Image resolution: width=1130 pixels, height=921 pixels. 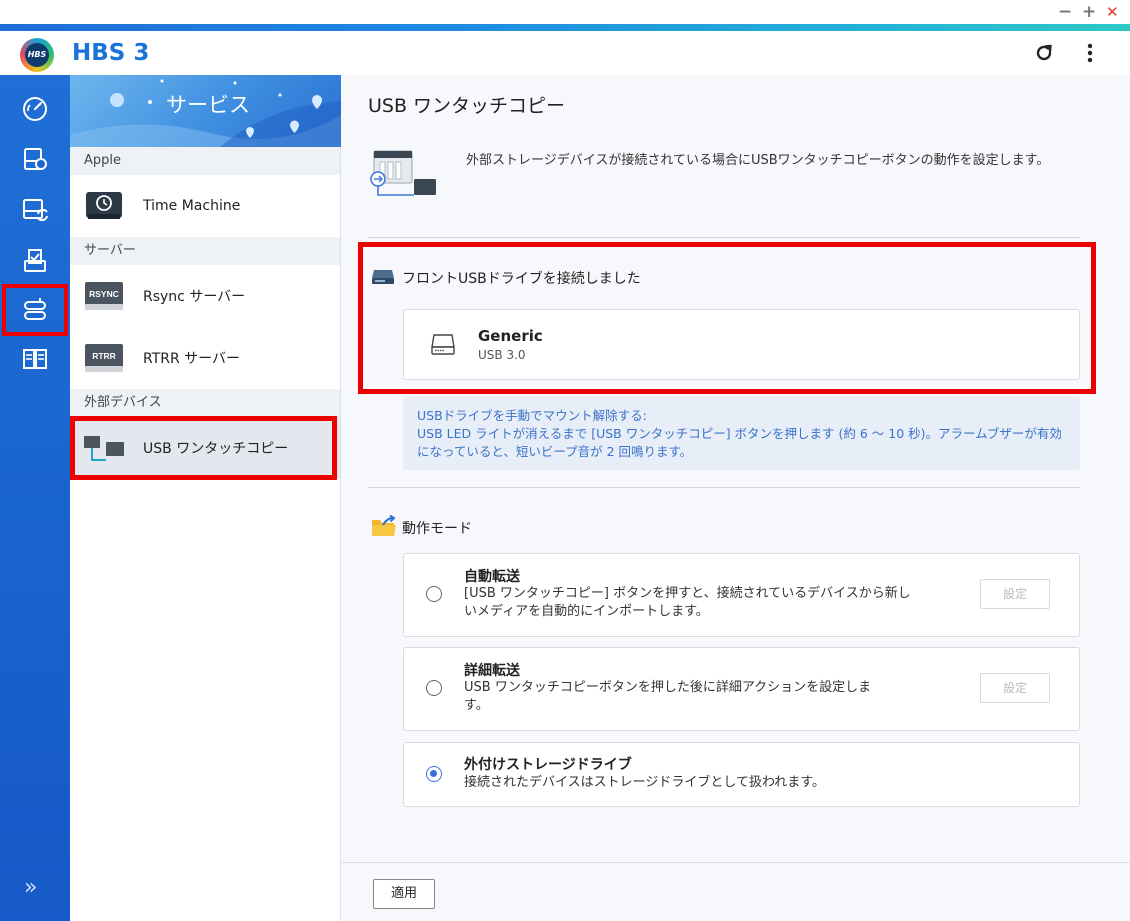 I want to click on window-controls: − + ✕, so click(x=565, y=12).